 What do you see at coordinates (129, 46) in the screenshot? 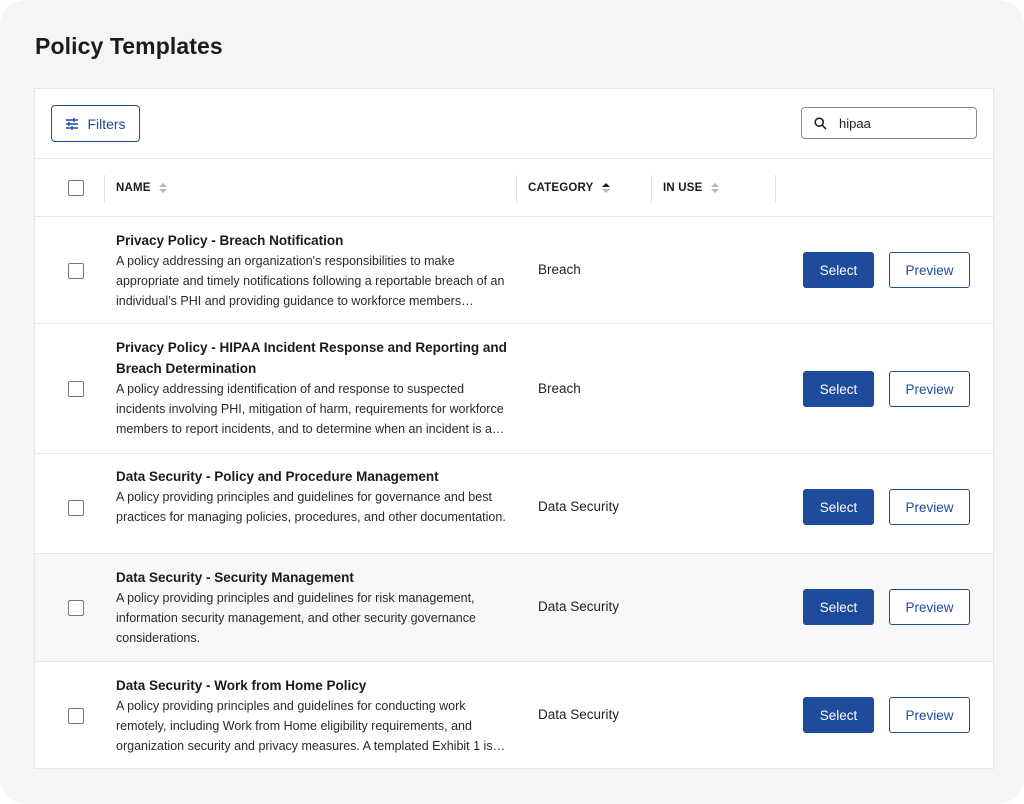
I see `page-title: Policy Templates` at bounding box center [129, 46].